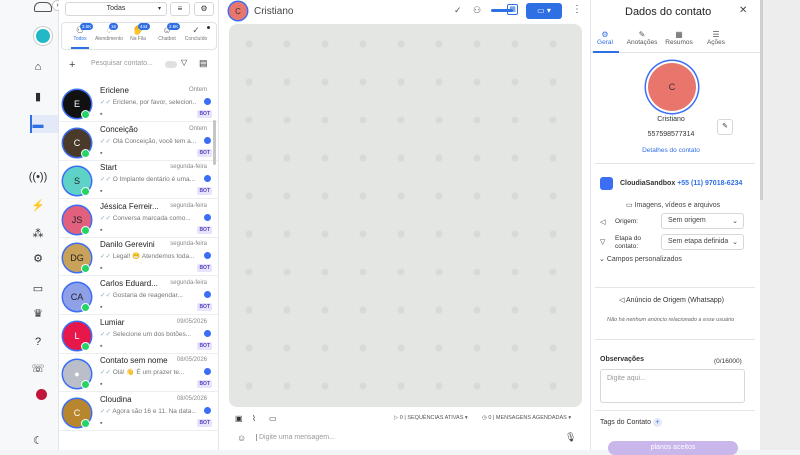  What do you see at coordinates (603, 242) in the screenshot?
I see `funnel-icon: ▽` at bounding box center [603, 242].